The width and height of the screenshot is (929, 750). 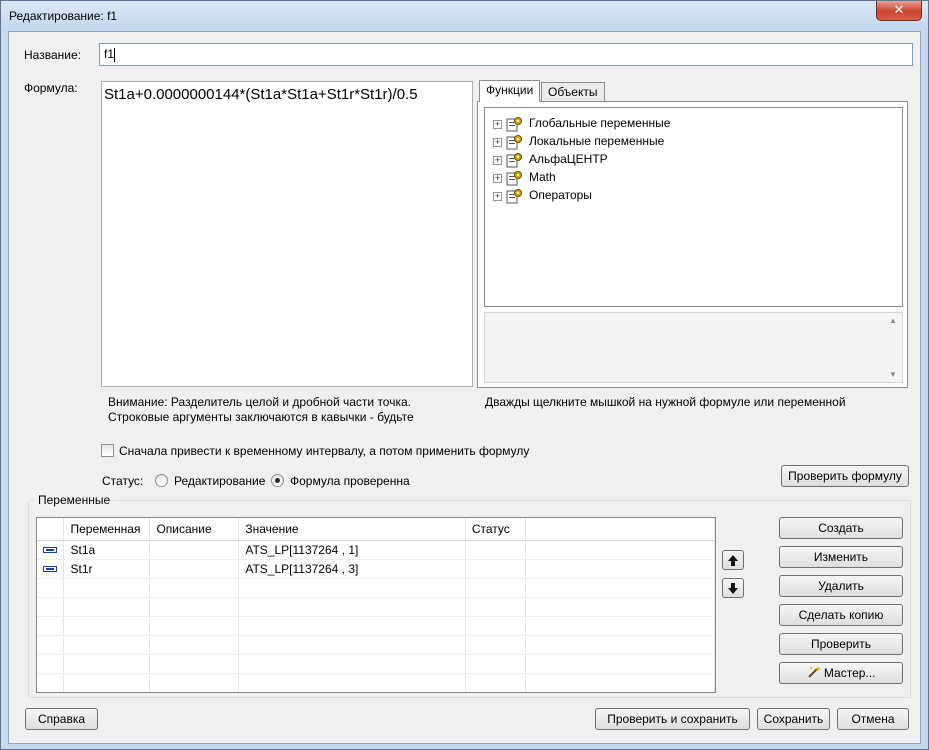 What do you see at coordinates (597, 141) in the screenshot?
I see `tree-item-label: Локальные переменные` at bounding box center [597, 141].